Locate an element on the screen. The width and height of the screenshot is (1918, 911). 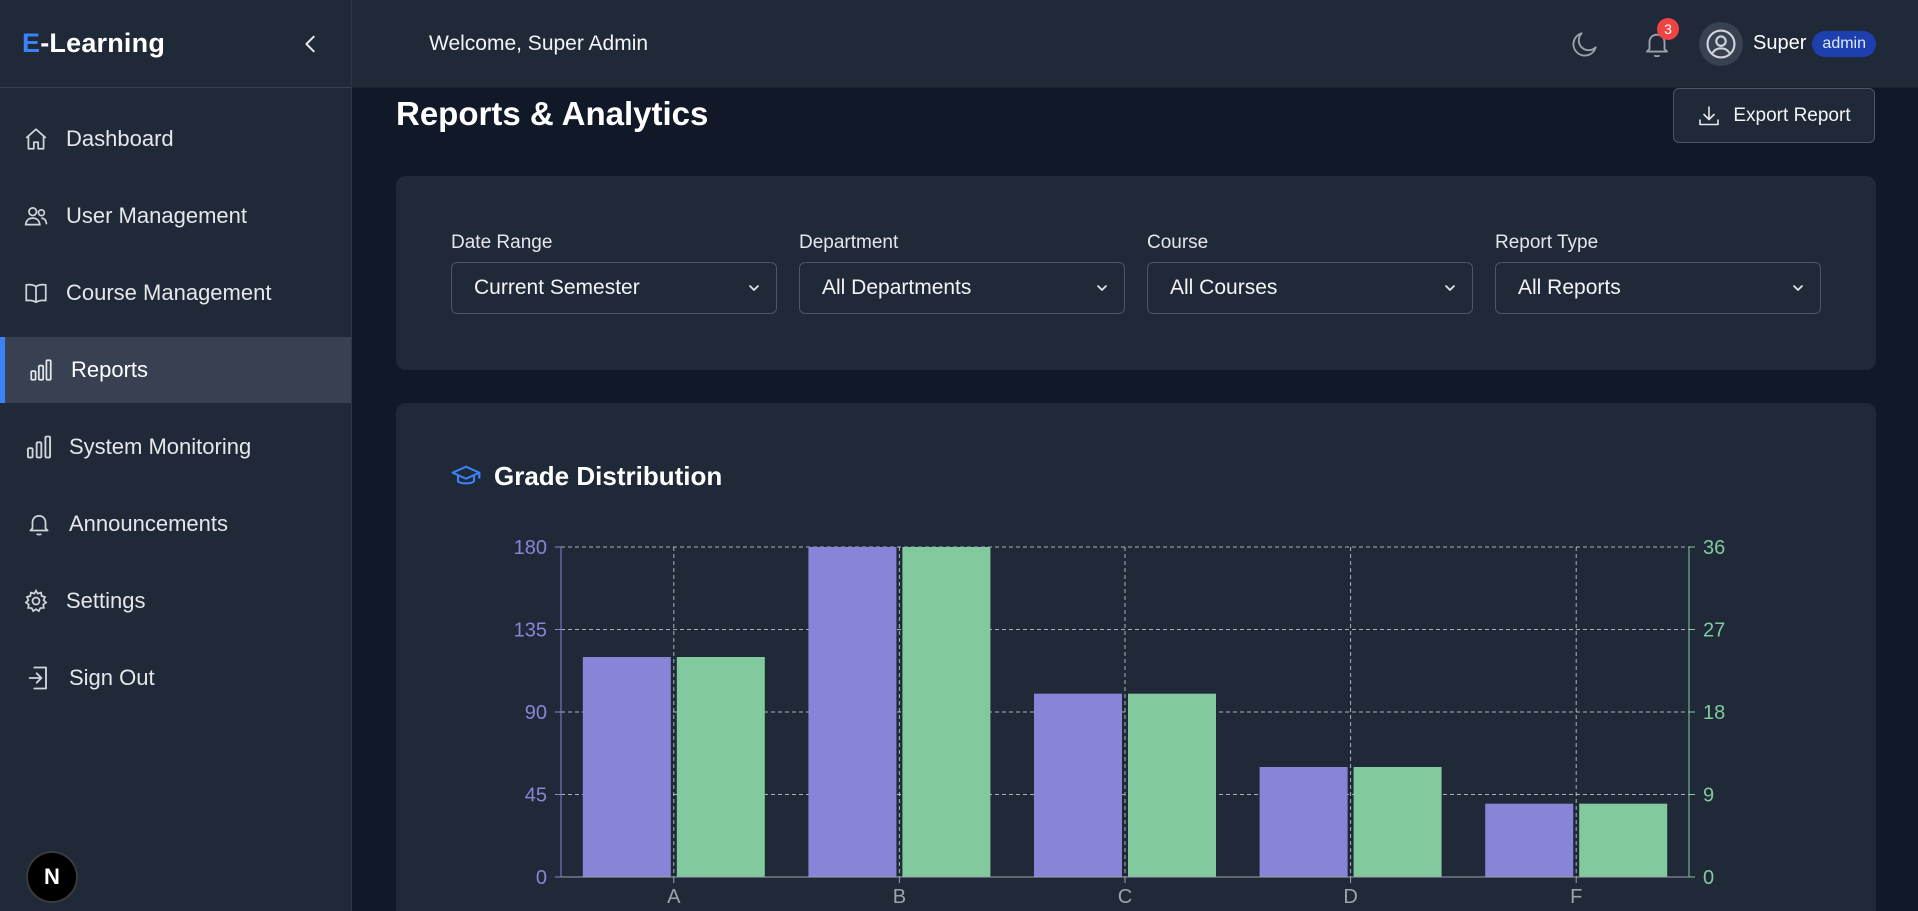
chart-header: Grade Distribution is located at coordinates (586, 476).